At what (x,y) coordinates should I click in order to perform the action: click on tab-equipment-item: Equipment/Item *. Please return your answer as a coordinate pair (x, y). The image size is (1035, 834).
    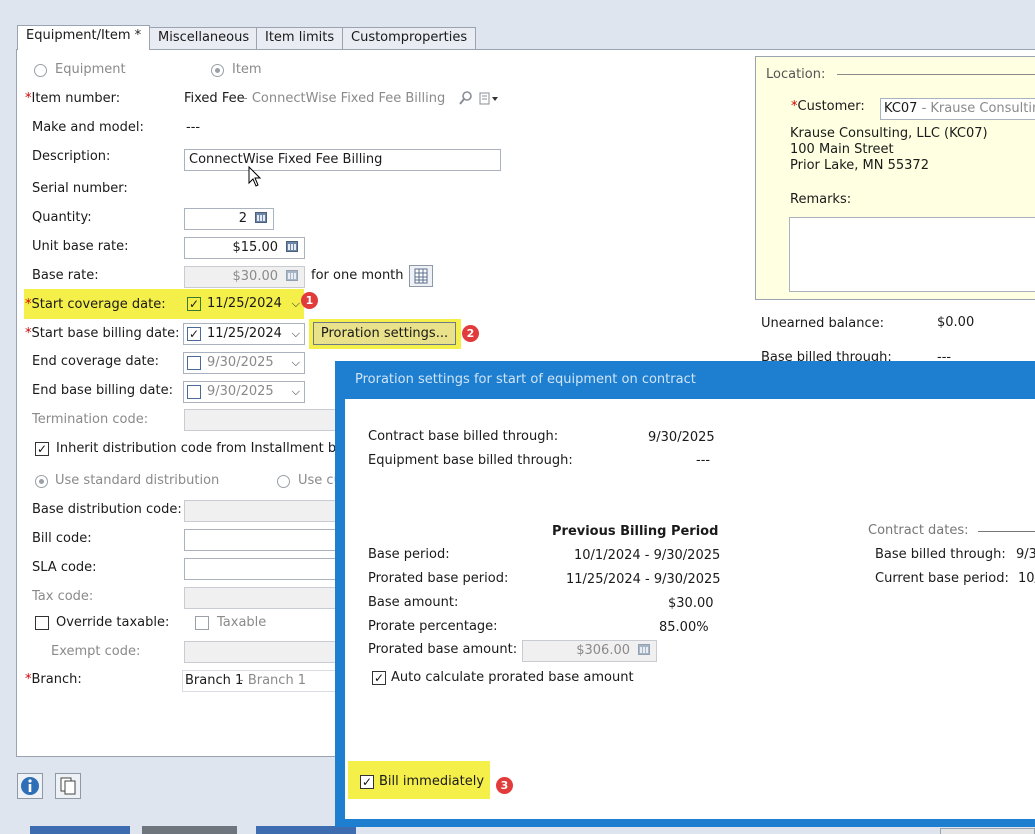
    Looking at the image, I should click on (84, 37).